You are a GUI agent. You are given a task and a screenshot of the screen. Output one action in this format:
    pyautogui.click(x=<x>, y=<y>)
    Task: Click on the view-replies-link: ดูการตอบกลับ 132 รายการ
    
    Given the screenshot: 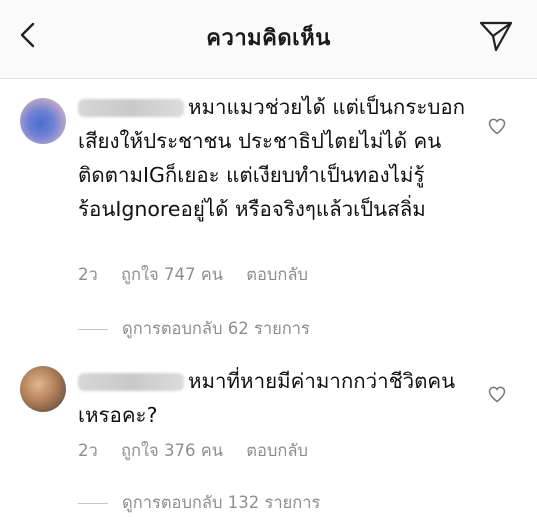 What is the action you would take?
    pyautogui.click(x=199, y=503)
    